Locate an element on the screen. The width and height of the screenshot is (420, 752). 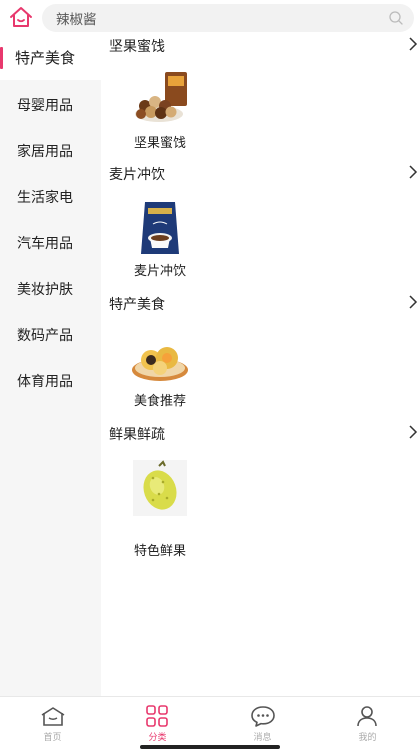
tab-profile: 我的 is located at coordinates (367, 721).